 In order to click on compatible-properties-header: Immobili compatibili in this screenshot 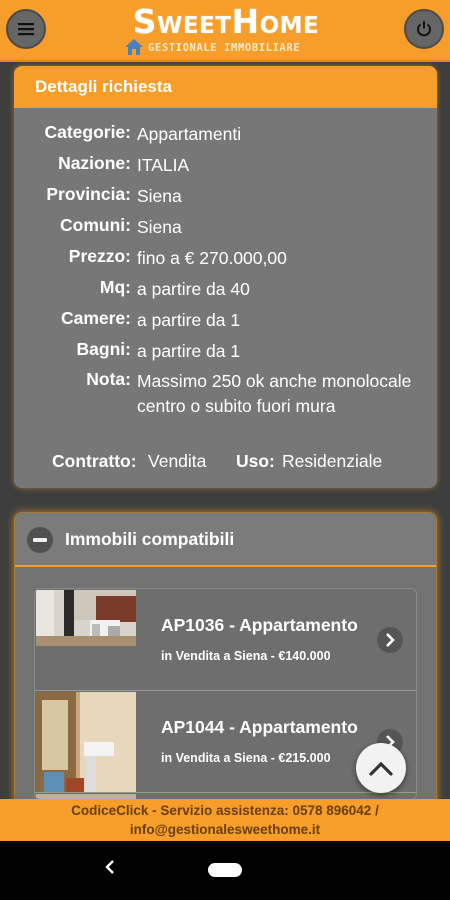, I will do `click(225, 540)`.